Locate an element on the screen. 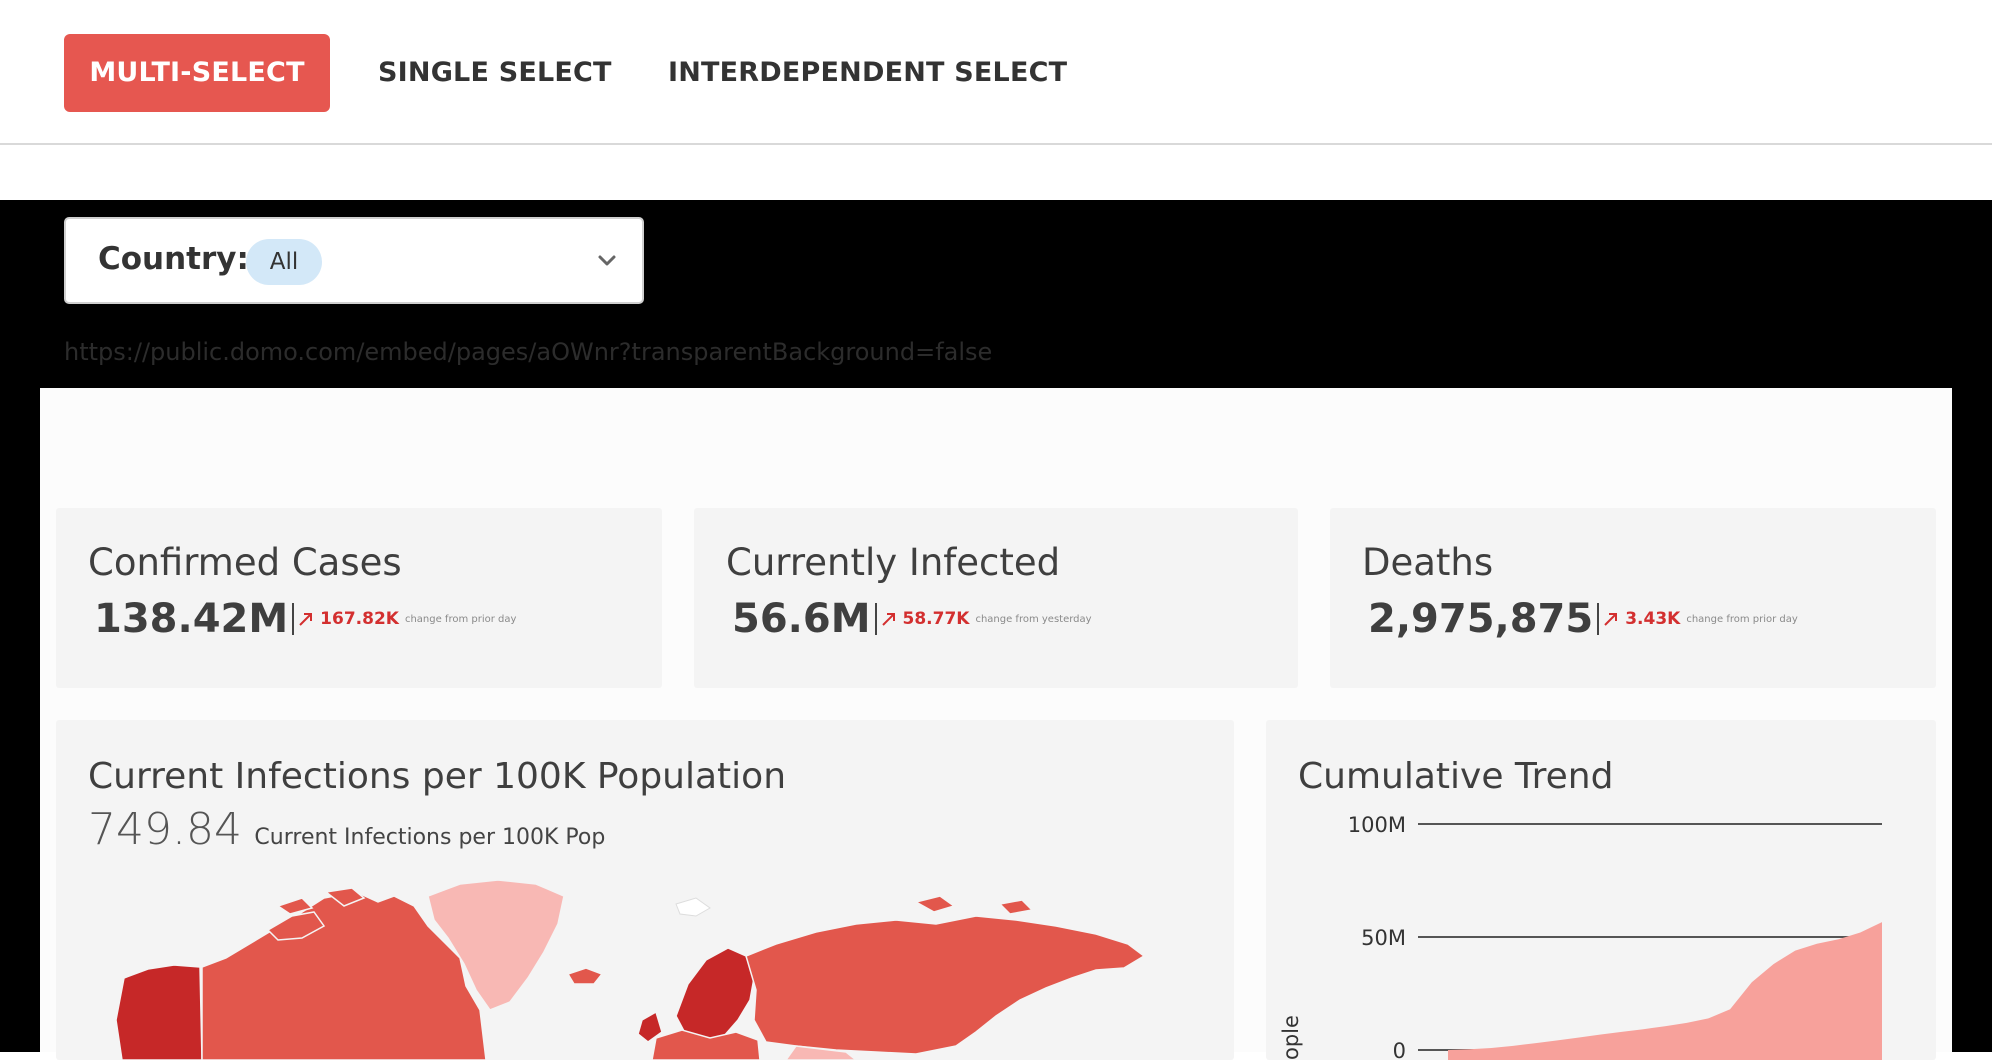  cumulative-trend-chart: 100M 50M 0 ople is located at coordinates (1601, 890).